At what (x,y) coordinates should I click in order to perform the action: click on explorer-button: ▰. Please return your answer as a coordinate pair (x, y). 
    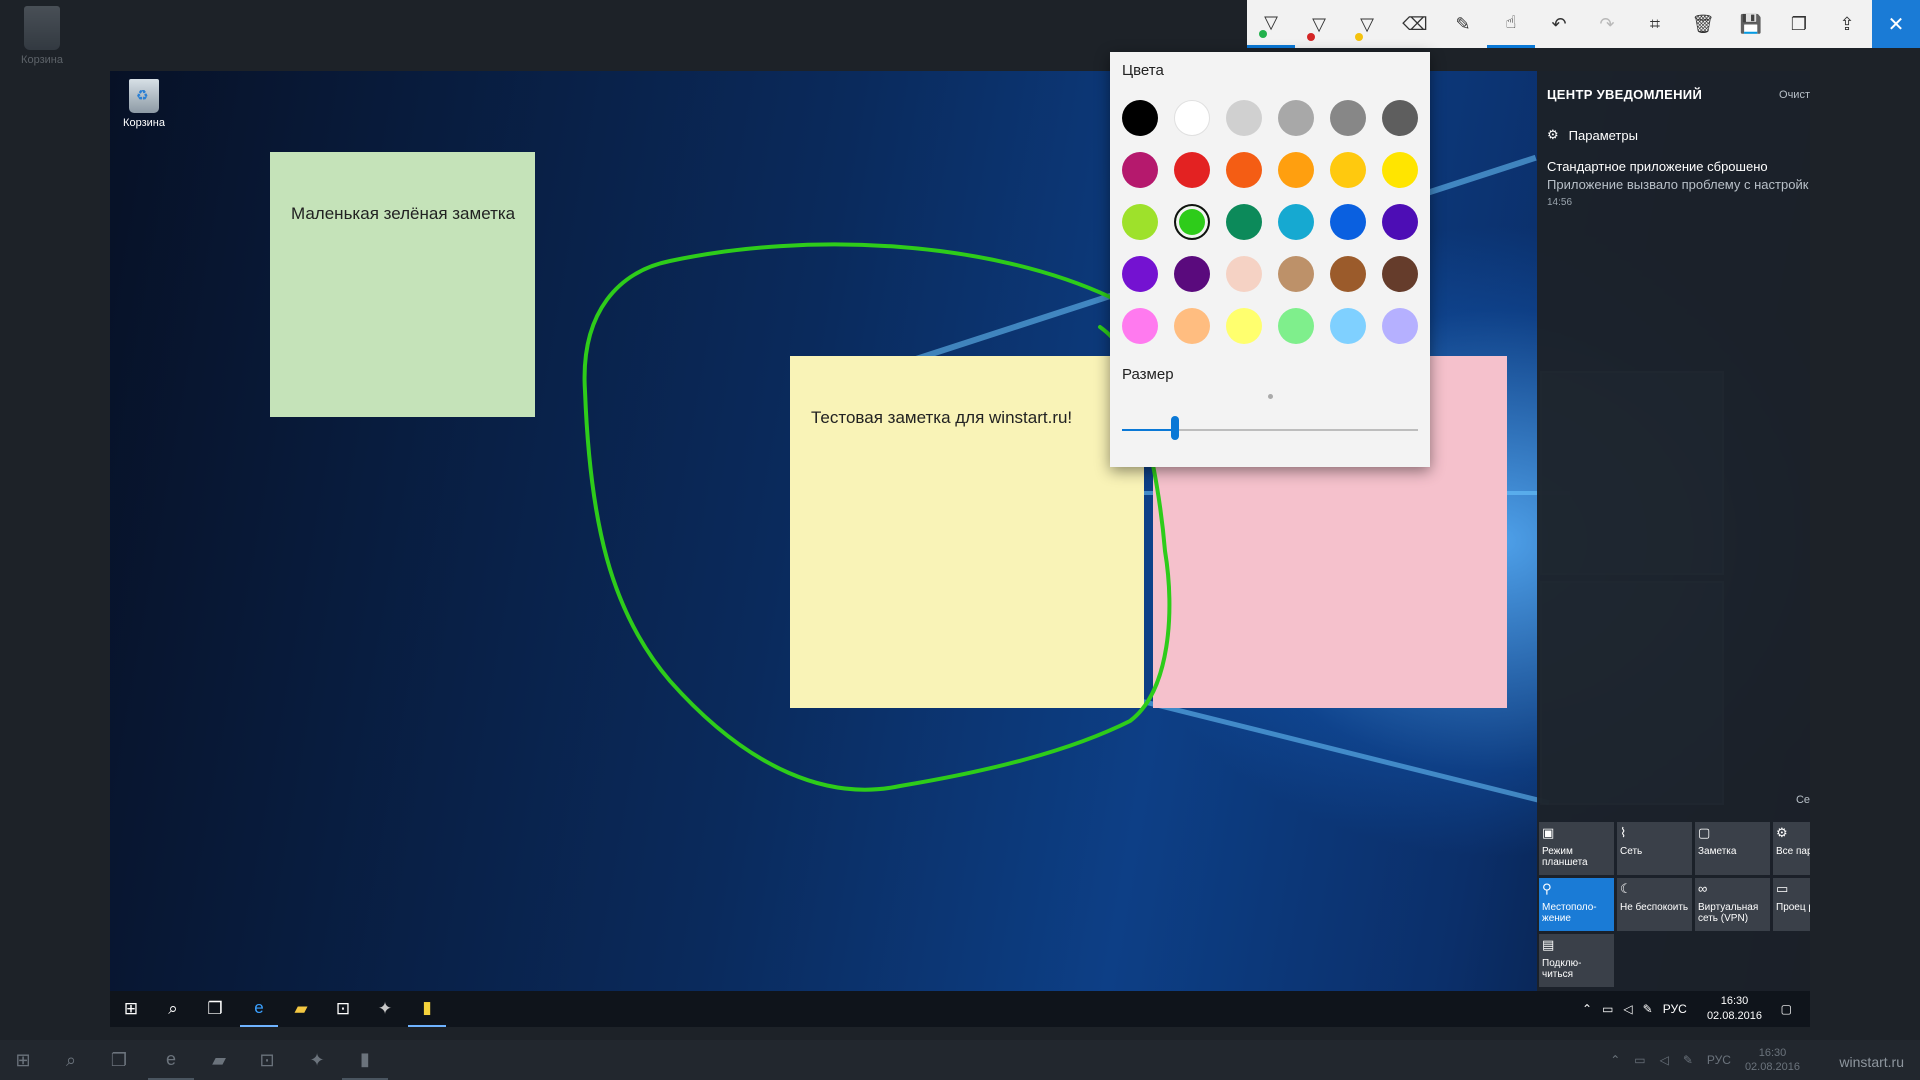
    Looking at the image, I should click on (301, 1009).